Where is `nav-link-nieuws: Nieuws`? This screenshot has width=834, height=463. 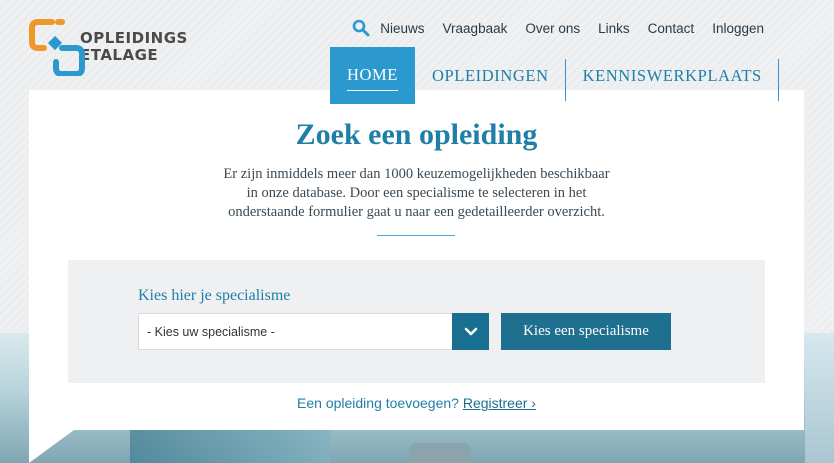
nav-link-nieuws: Nieuws is located at coordinates (402, 28).